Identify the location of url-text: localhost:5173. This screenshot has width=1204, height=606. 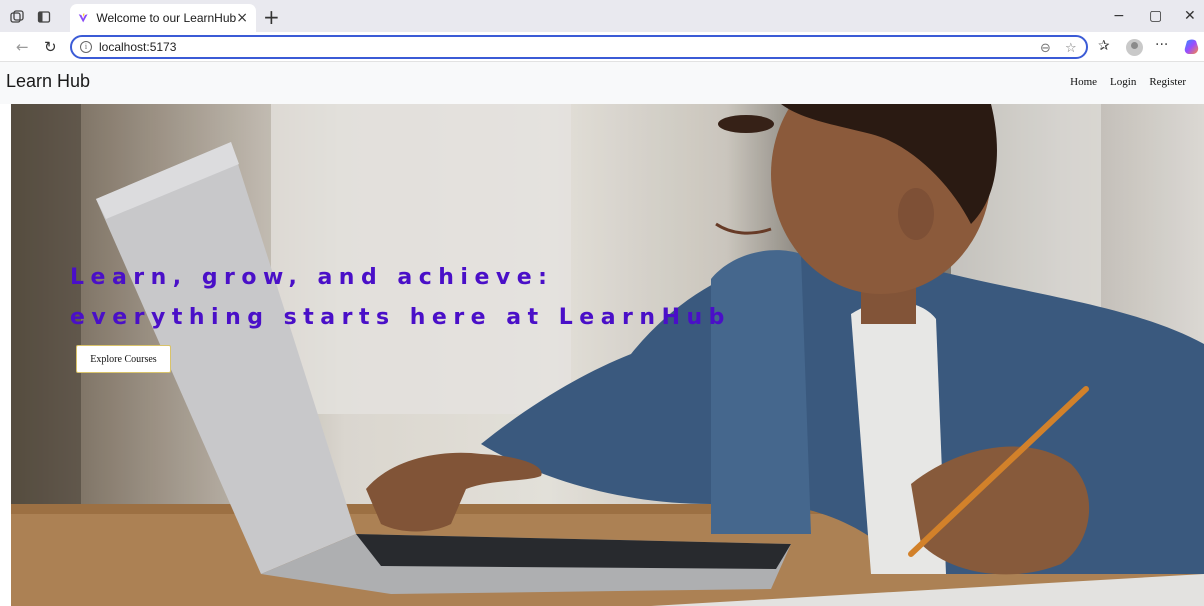
(137, 47).